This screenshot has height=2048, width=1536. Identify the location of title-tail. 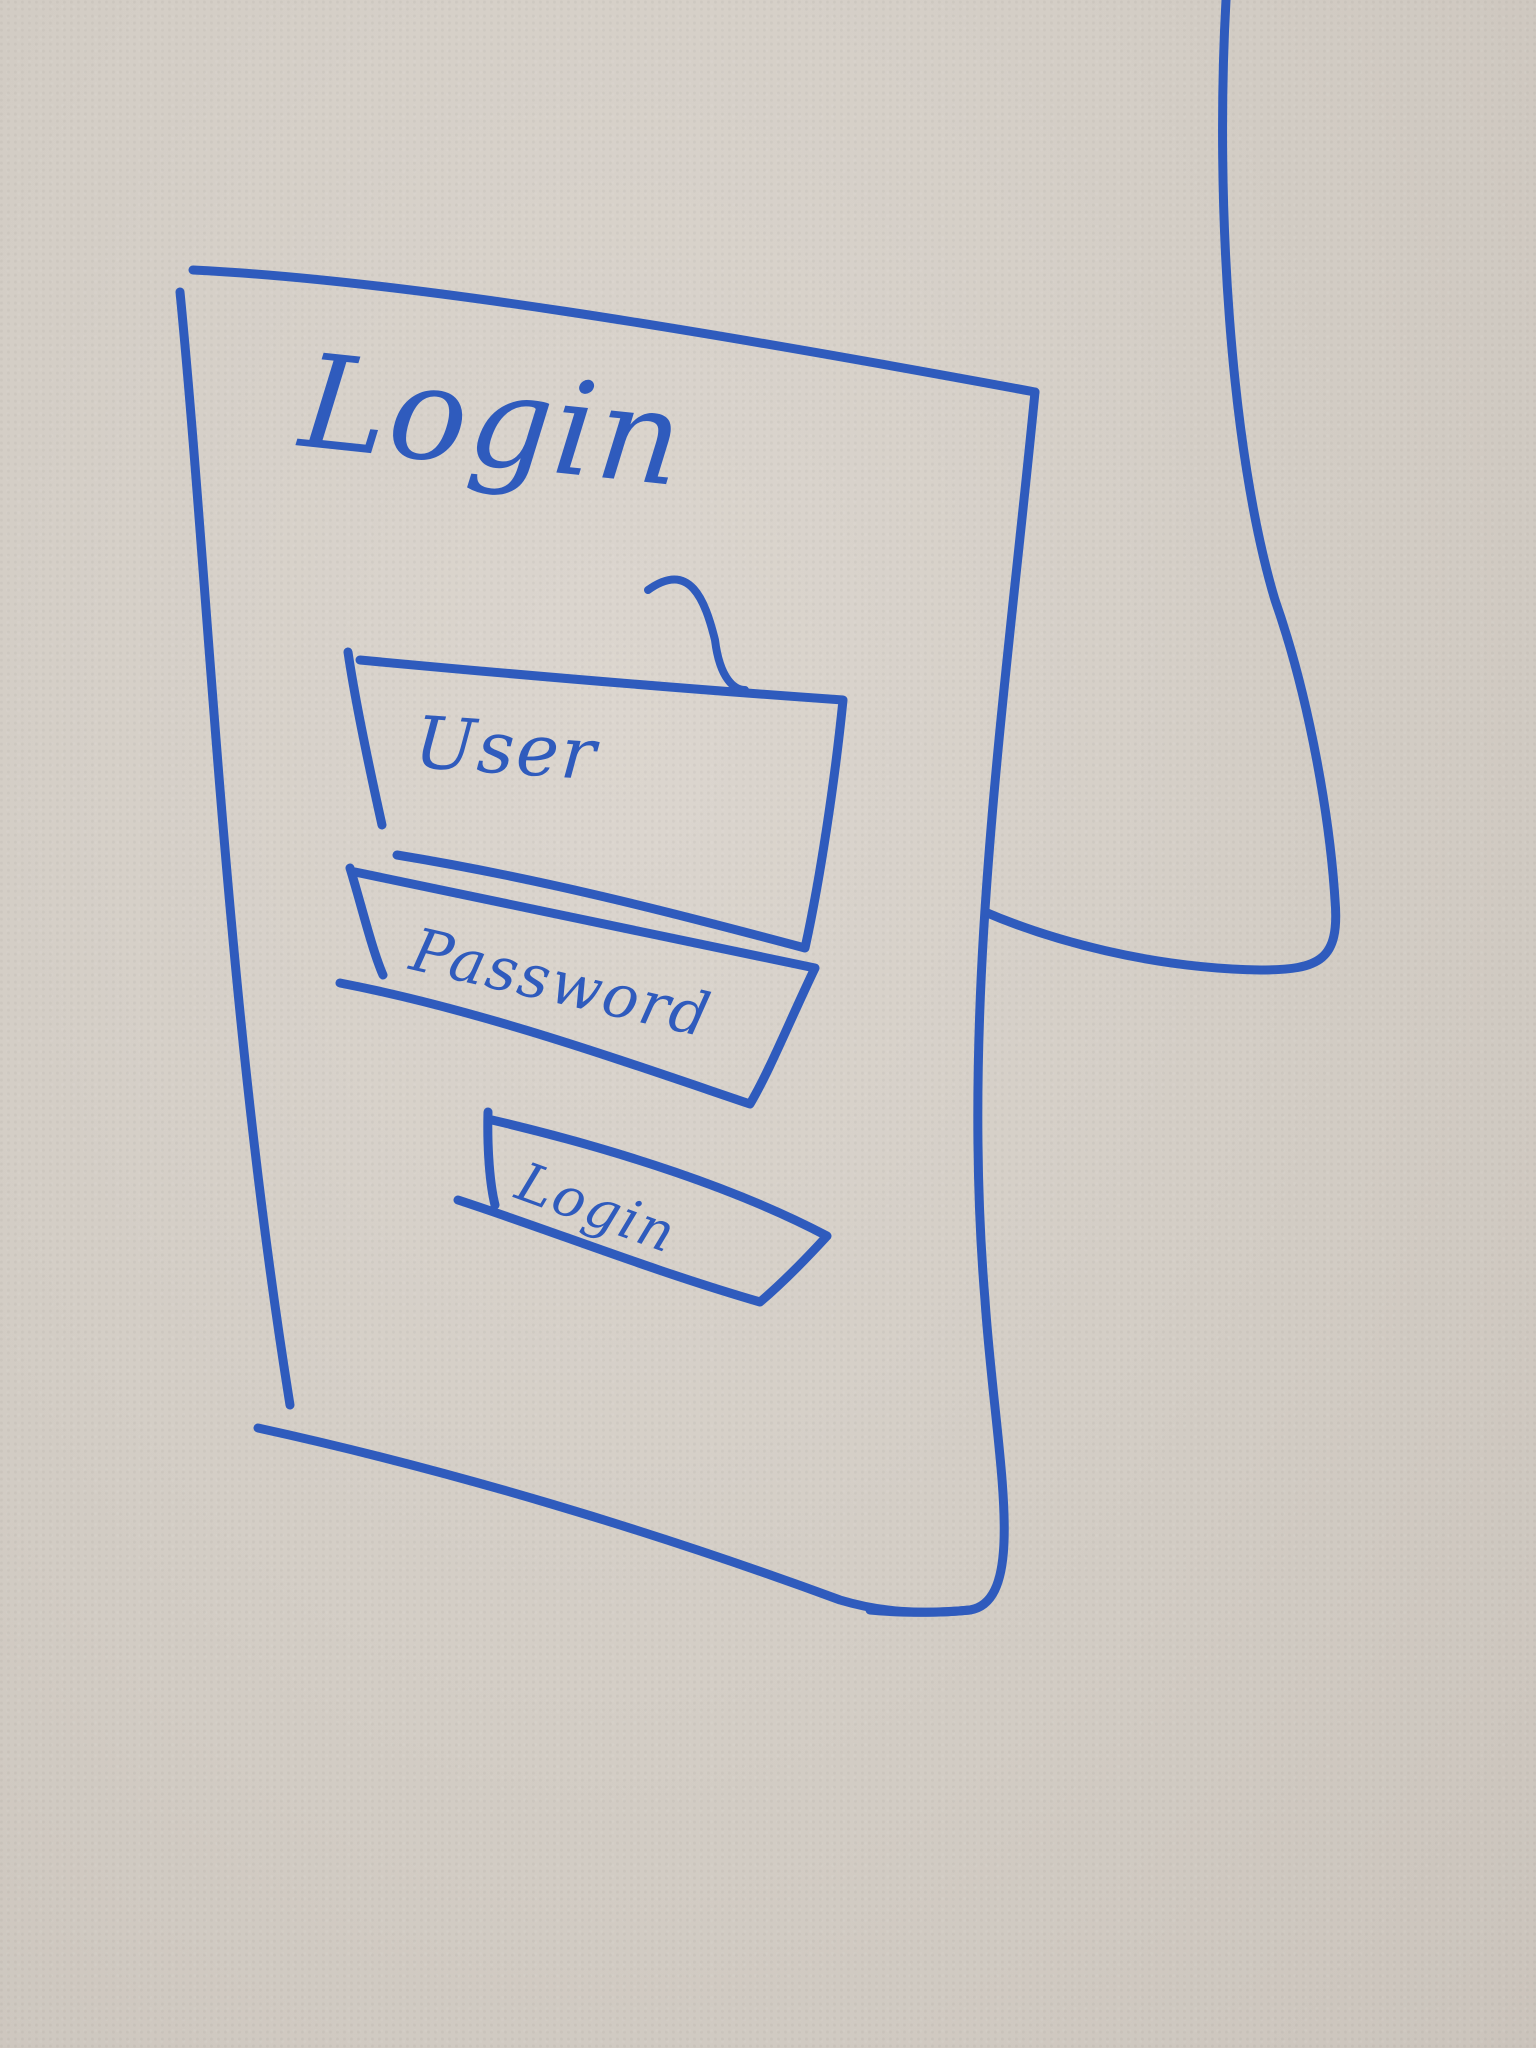
(696, 634).